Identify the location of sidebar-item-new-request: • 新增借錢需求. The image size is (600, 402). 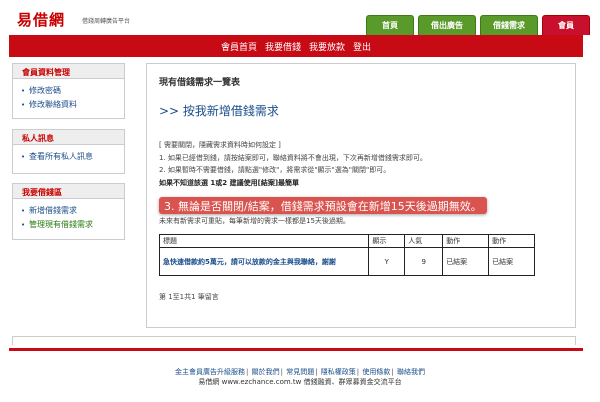
(68, 210).